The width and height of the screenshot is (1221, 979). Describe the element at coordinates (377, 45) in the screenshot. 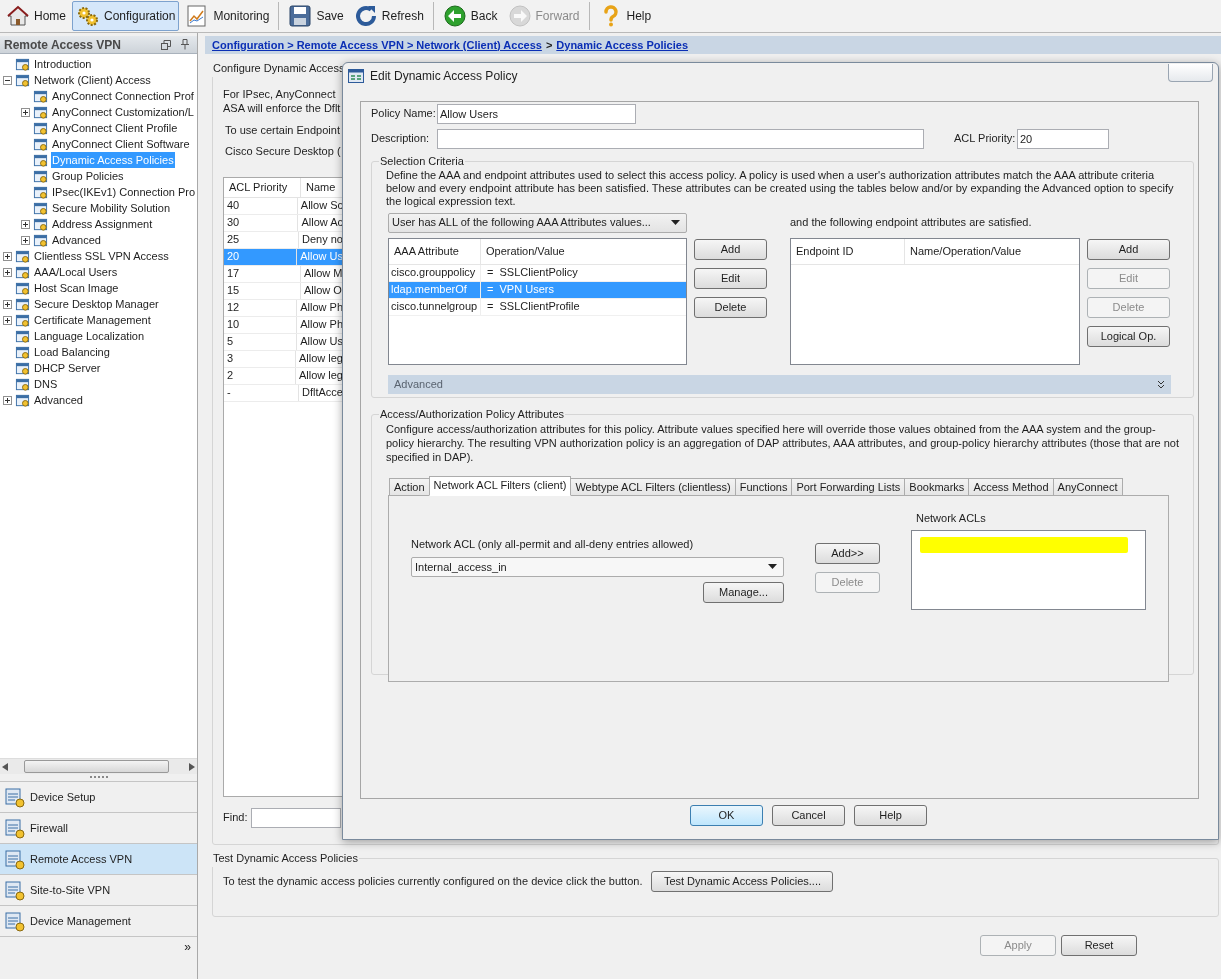

I see `breadcrumb-link: Configuration > Remote Access VPN > Network (Client) Access` at that location.